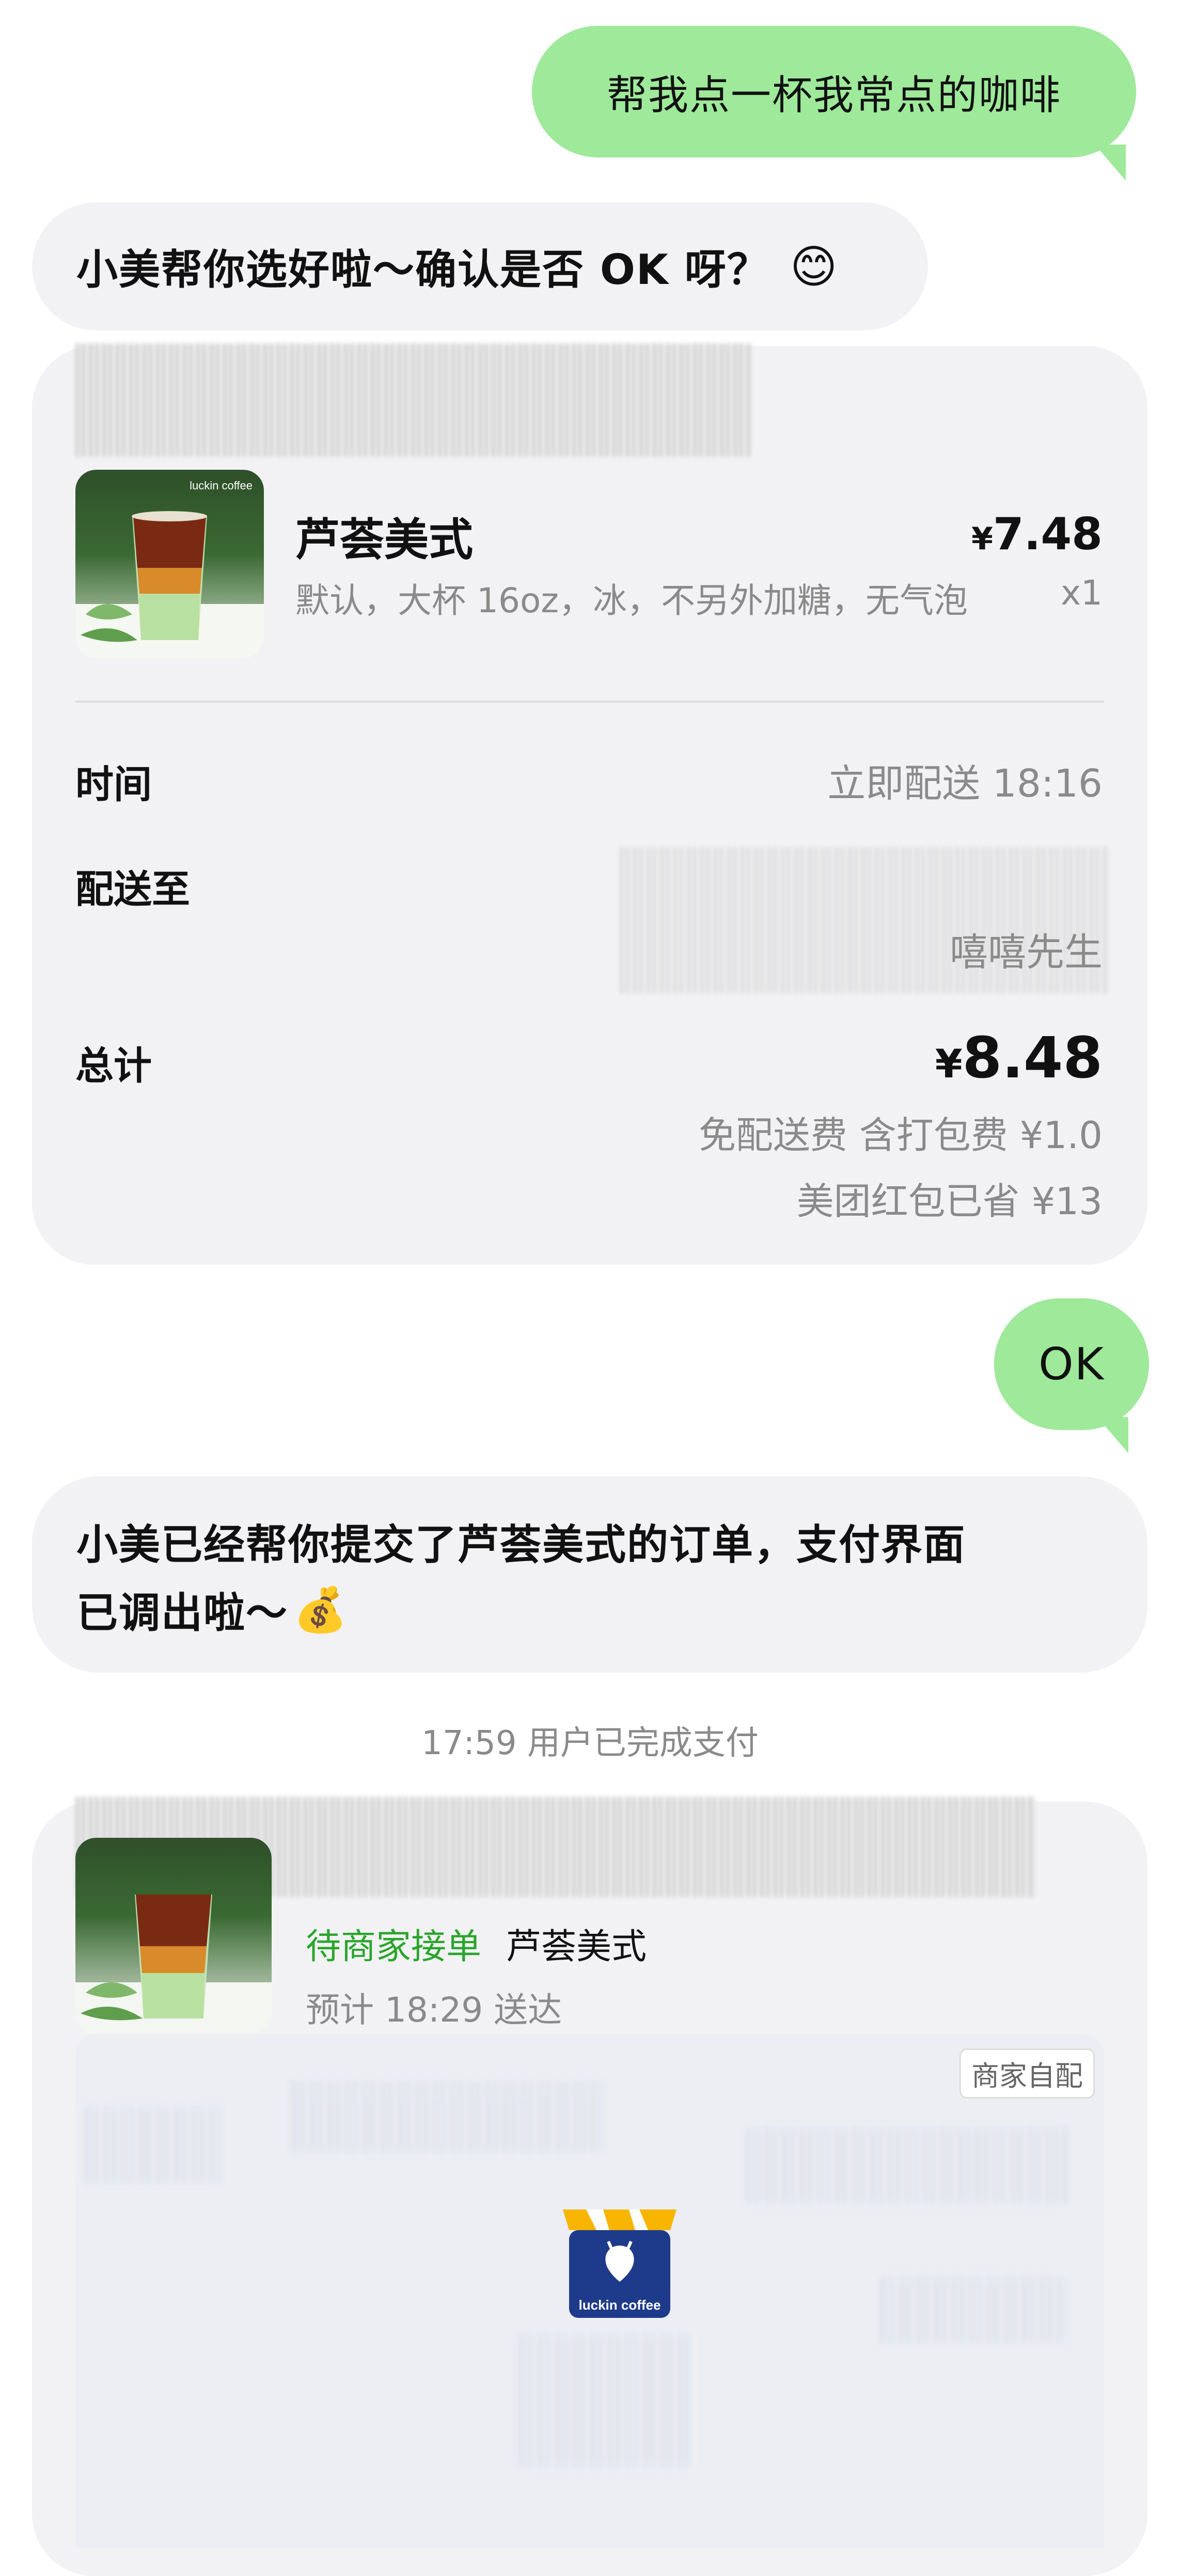 The width and height of the screenshot is (1180, 2576). I want to click on order-eta: 预计 18:29 送达, so click(434, 2010).